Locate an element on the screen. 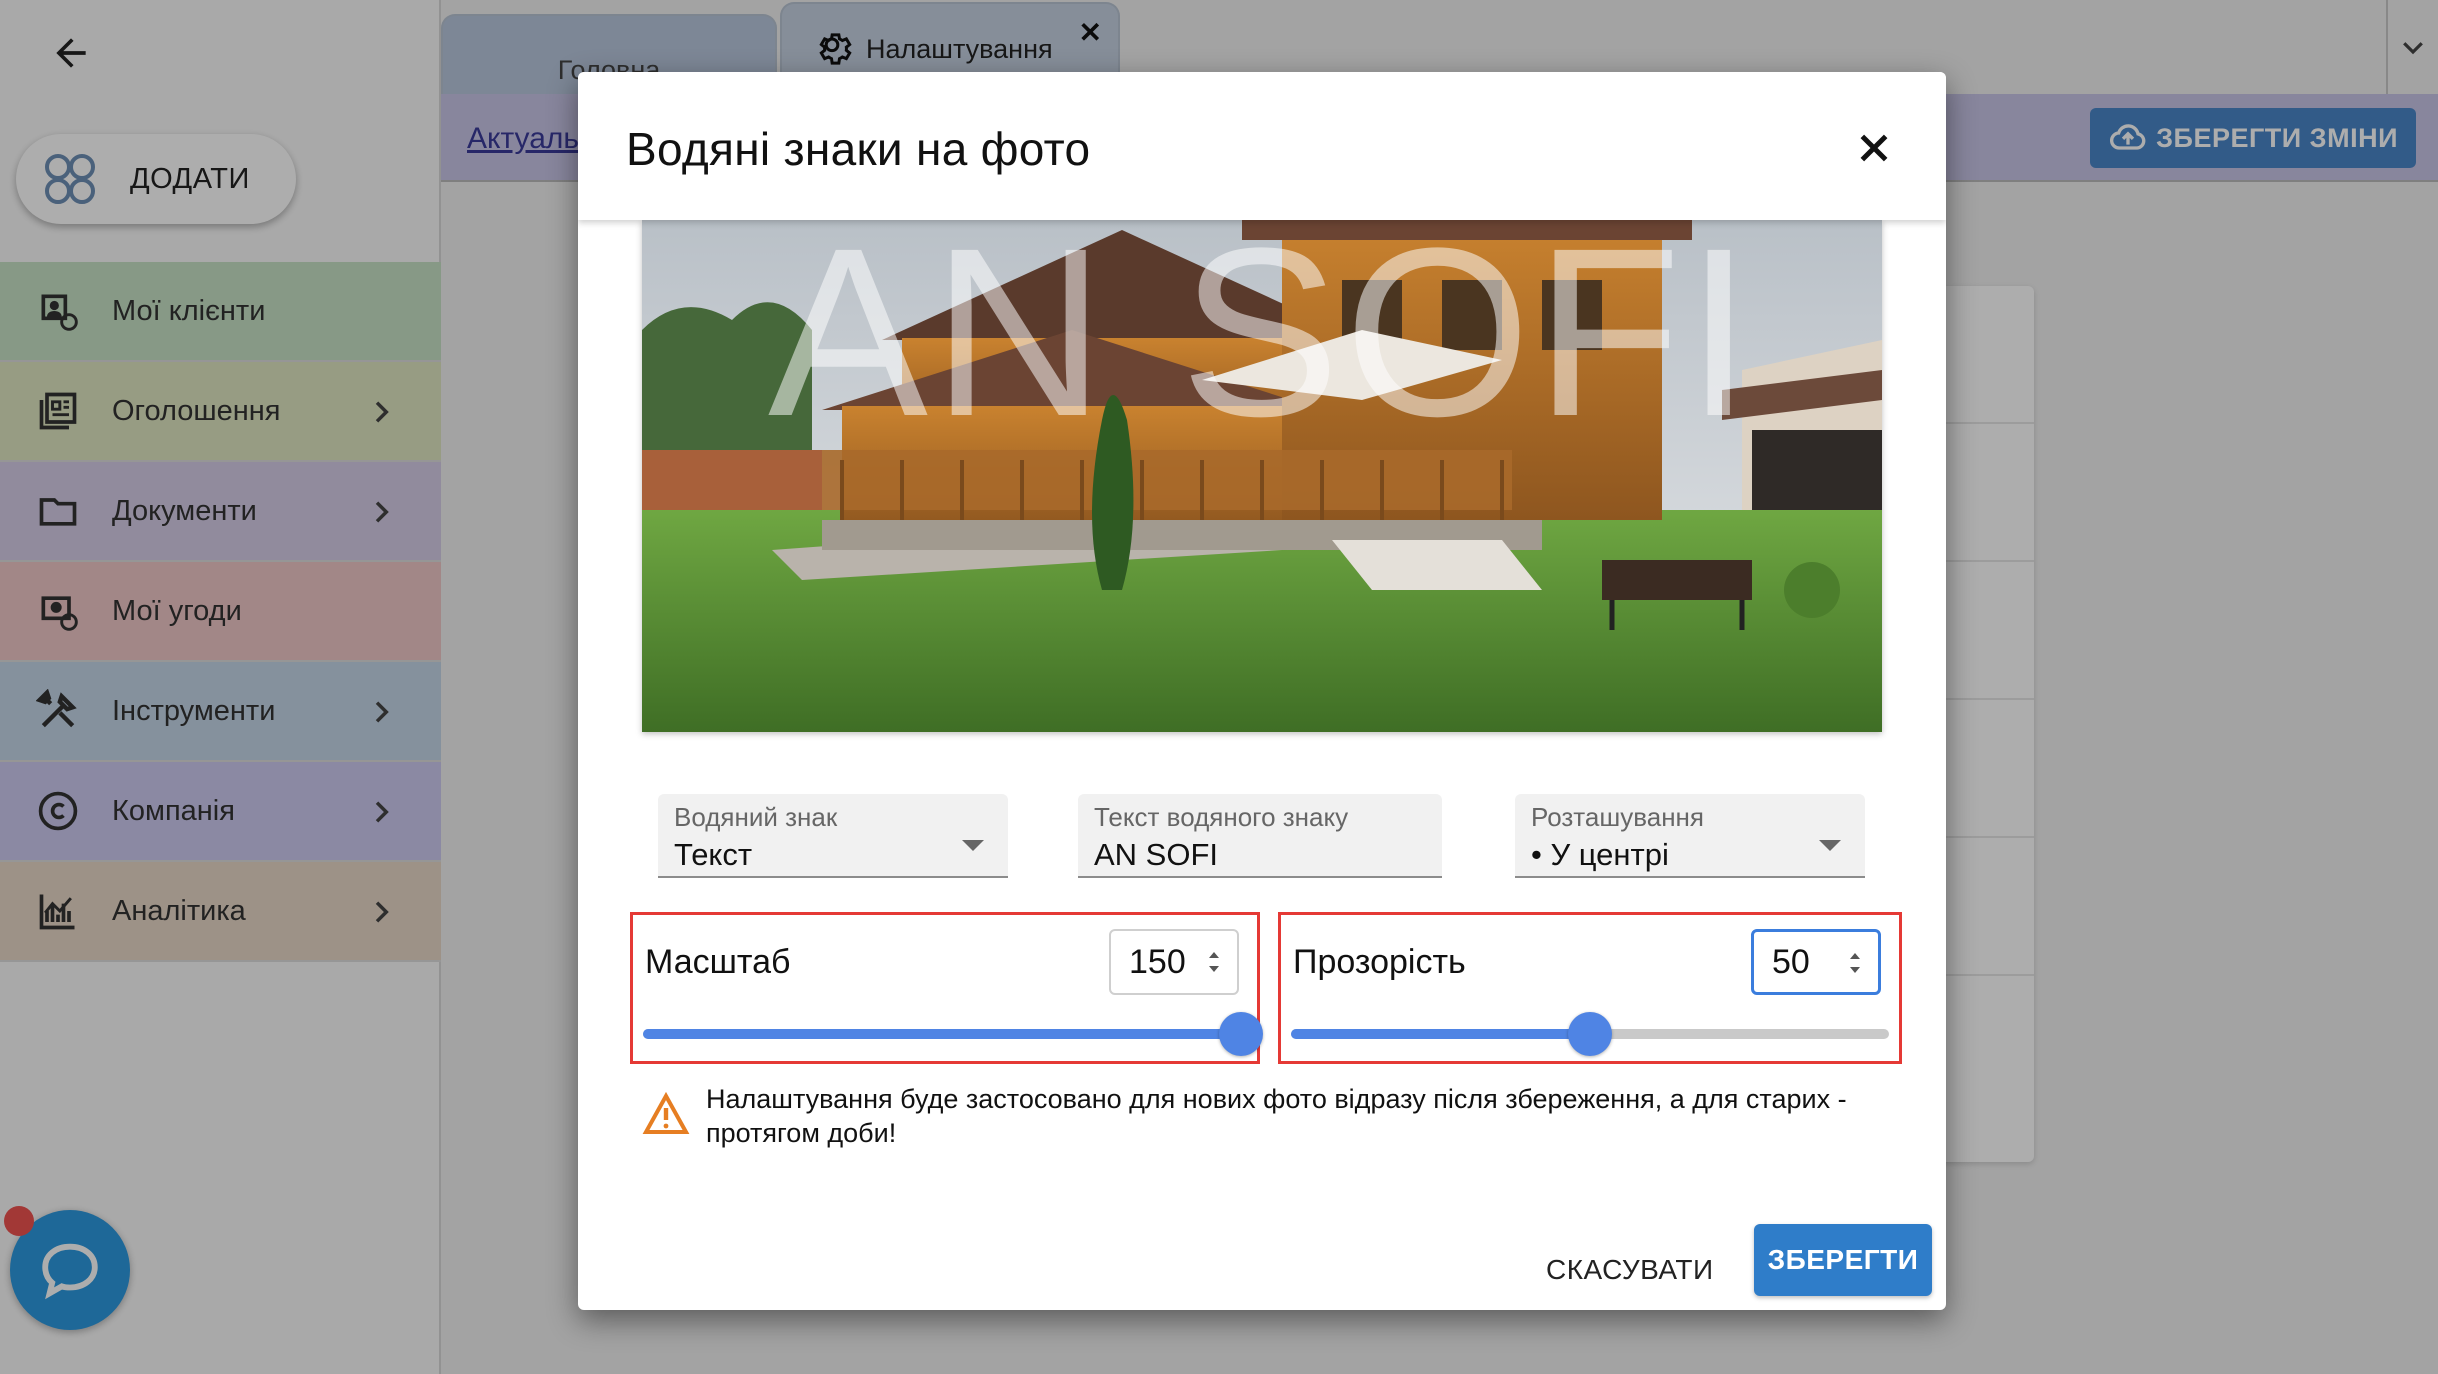 The height and width of the screenshot is (1374, 2438). scale-control: Масштаб 150 is located at coordinates (946, 988).